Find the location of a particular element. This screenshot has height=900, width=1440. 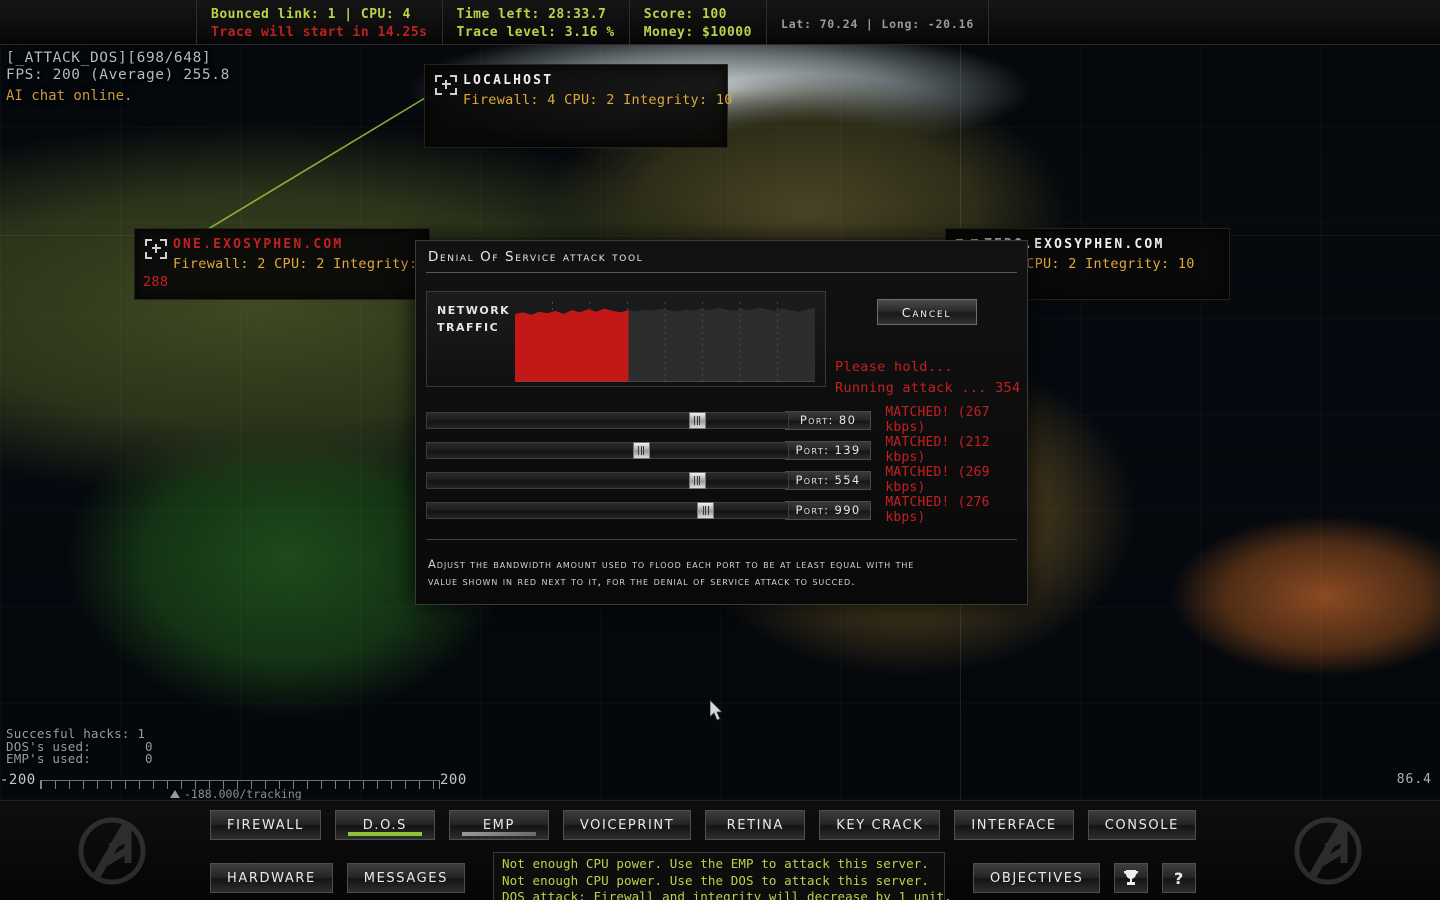

time-left-status: Time left: 28:33.7 is located at coordinates (531, 14).